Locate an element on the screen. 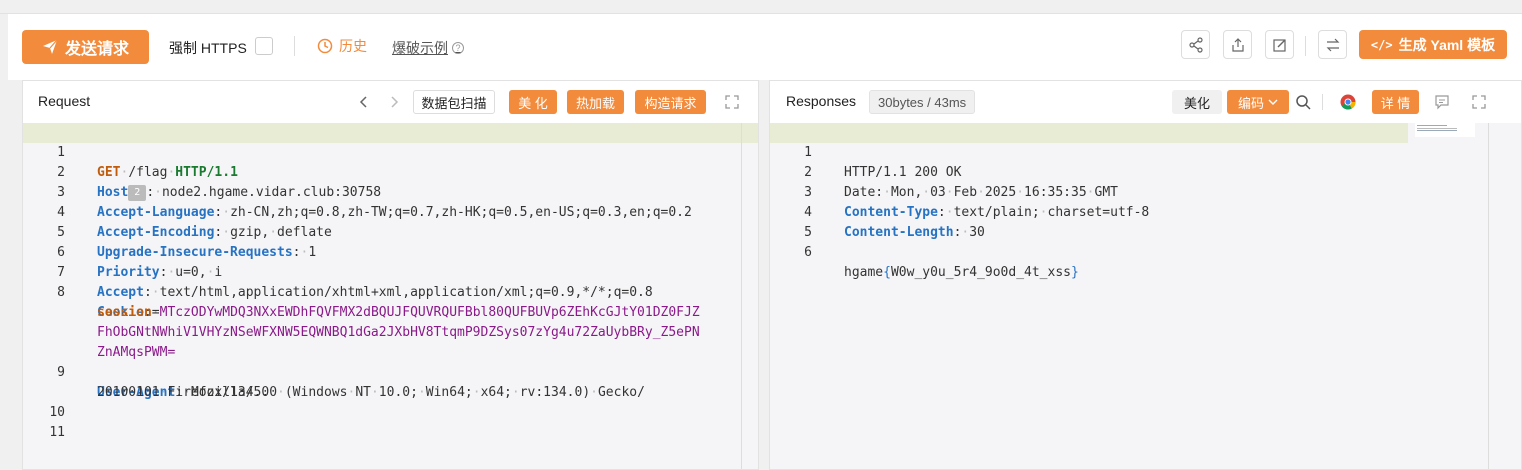  top-band is located at coordinates (761, 7).